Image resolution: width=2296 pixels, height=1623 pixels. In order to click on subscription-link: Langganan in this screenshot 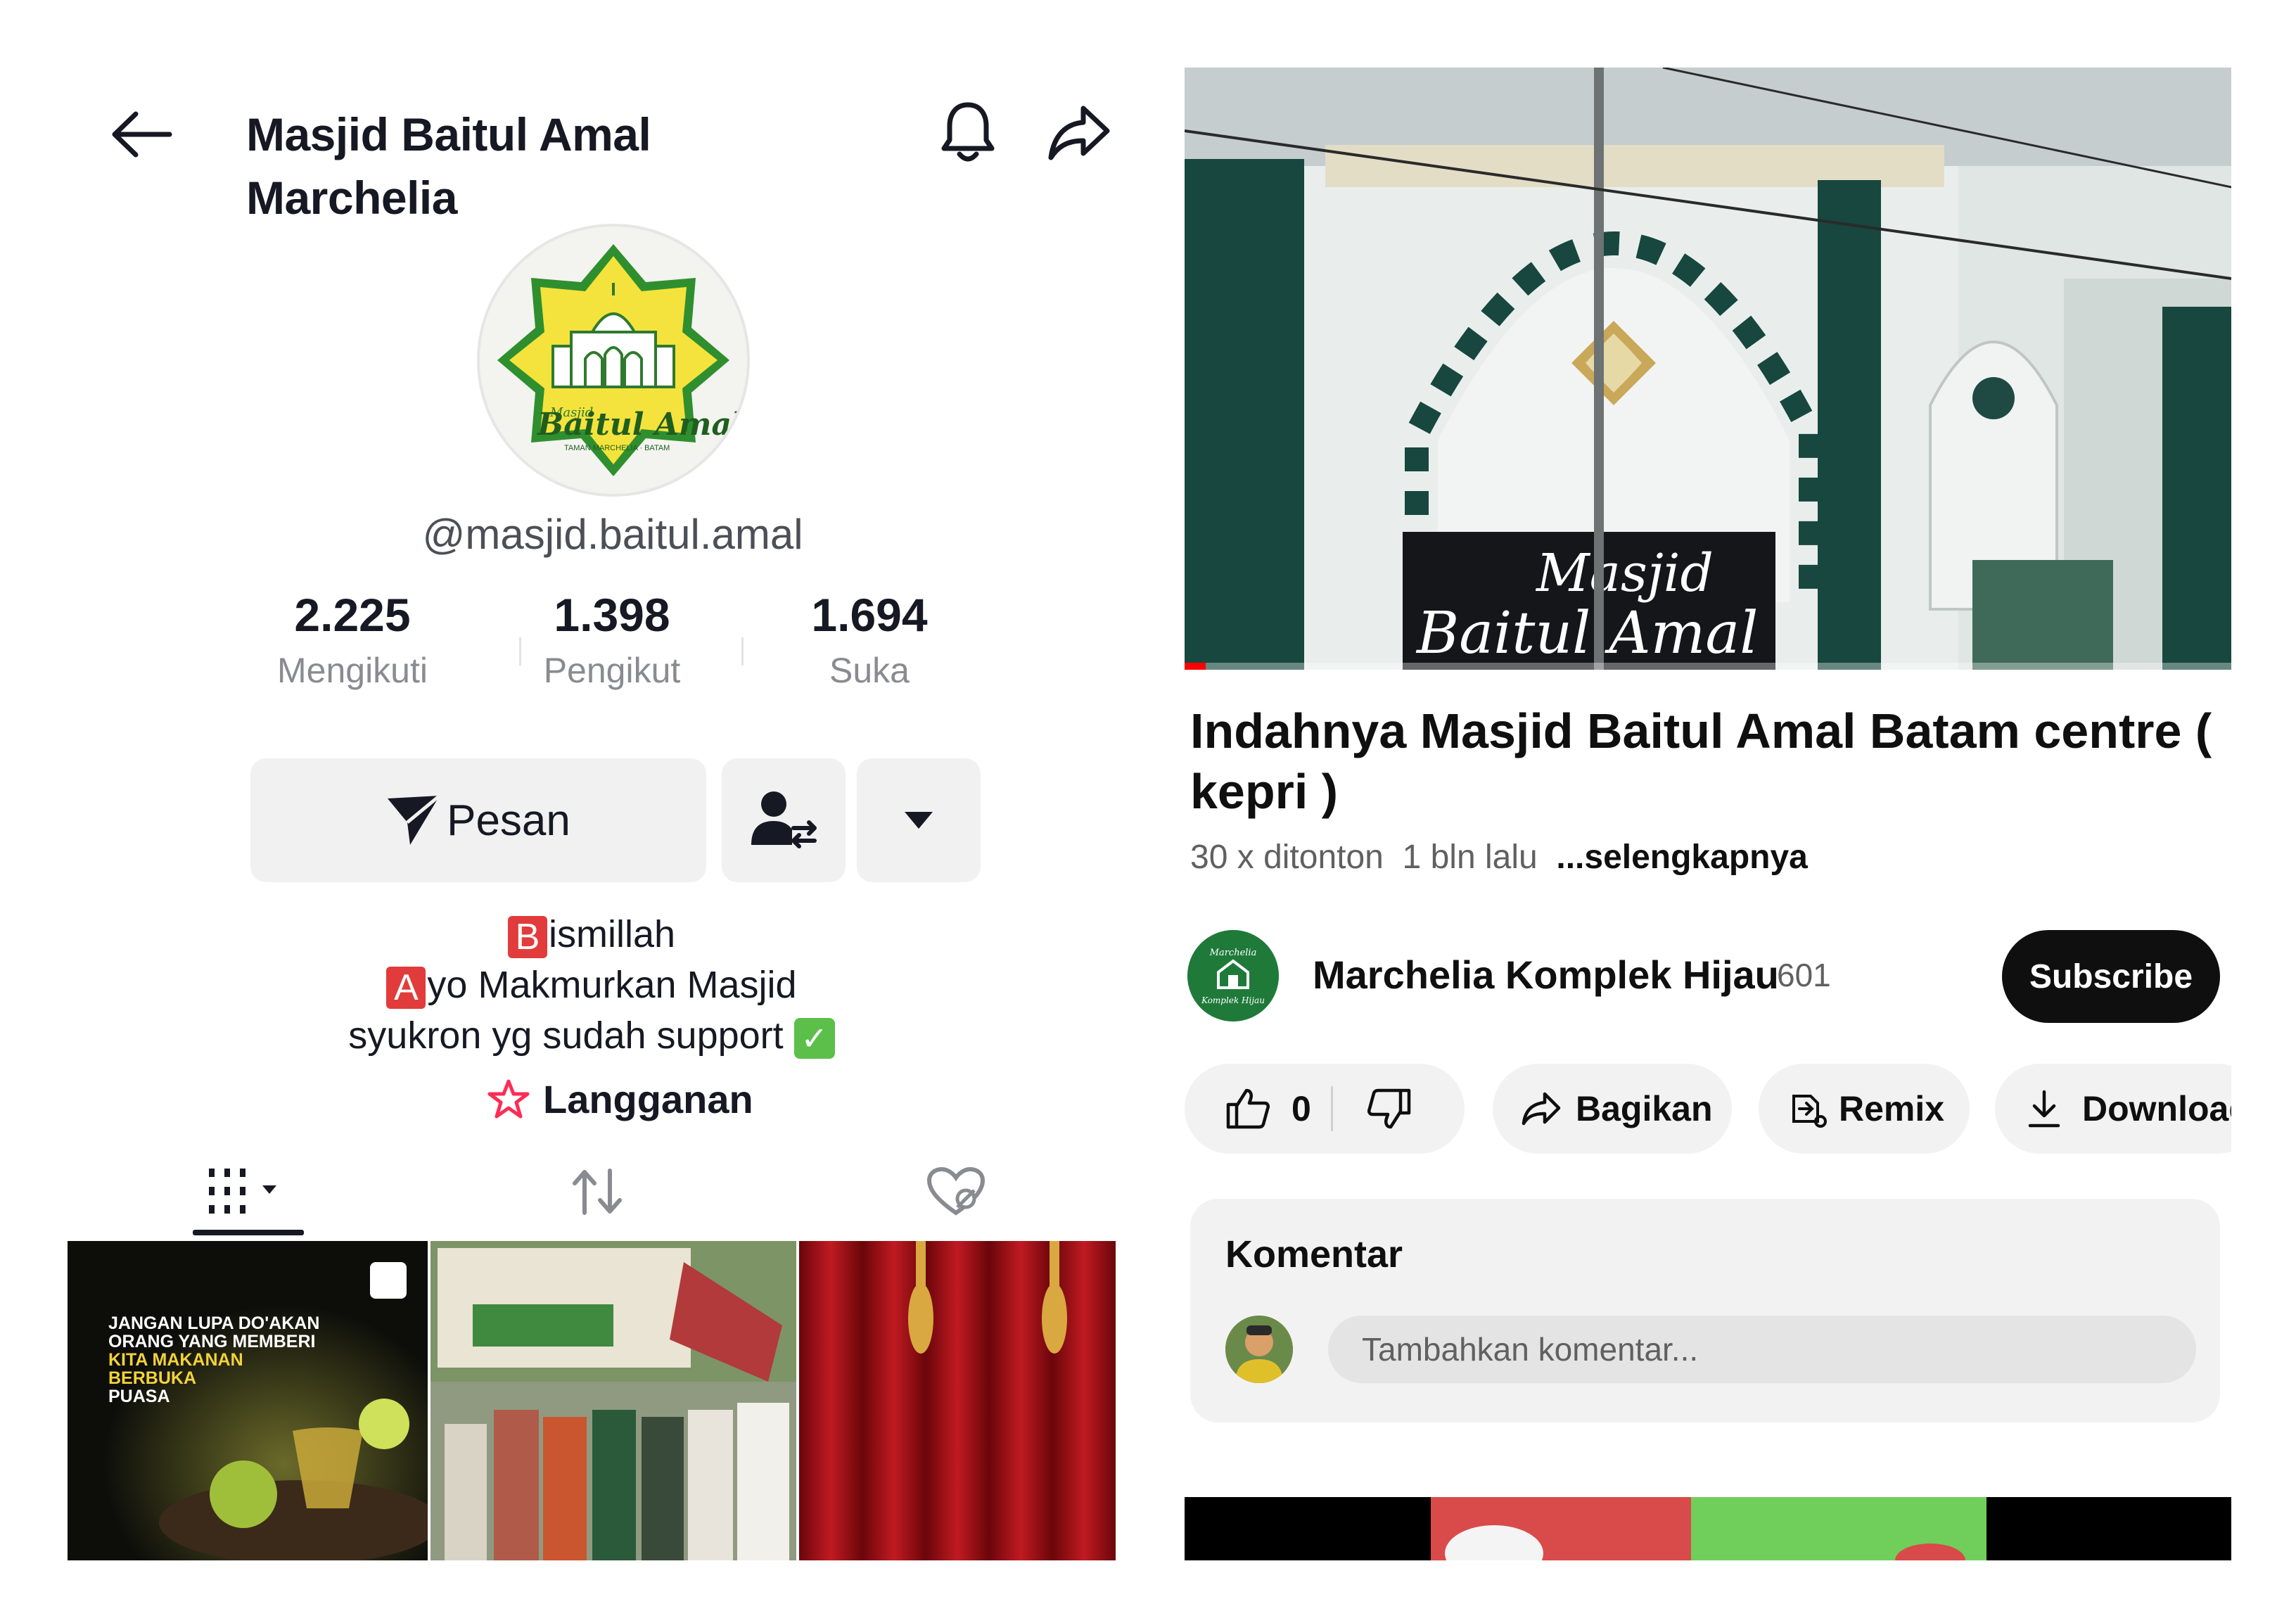, I will do `click(635, 1098)`.